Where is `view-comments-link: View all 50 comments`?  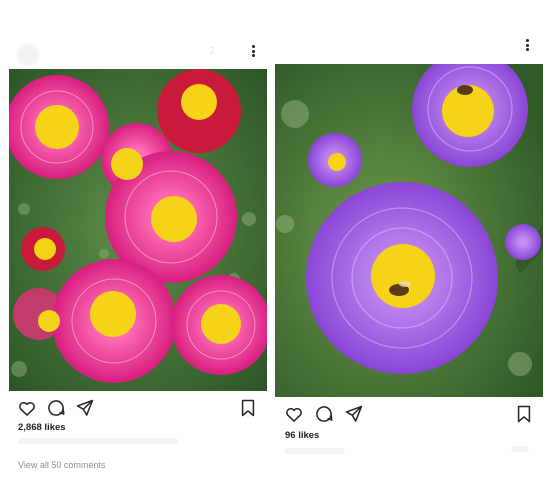
view-comments-link: View all 50 comments is located at coordinates (61, 465).